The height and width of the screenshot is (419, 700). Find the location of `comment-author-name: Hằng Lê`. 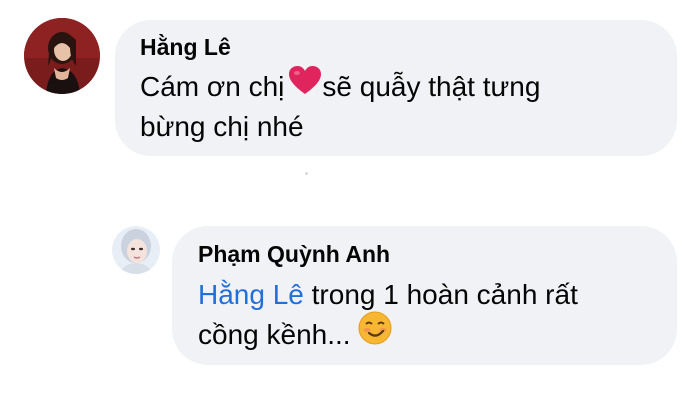

comment-author-name: Hằng Lê is located at coordinates (185, 47).